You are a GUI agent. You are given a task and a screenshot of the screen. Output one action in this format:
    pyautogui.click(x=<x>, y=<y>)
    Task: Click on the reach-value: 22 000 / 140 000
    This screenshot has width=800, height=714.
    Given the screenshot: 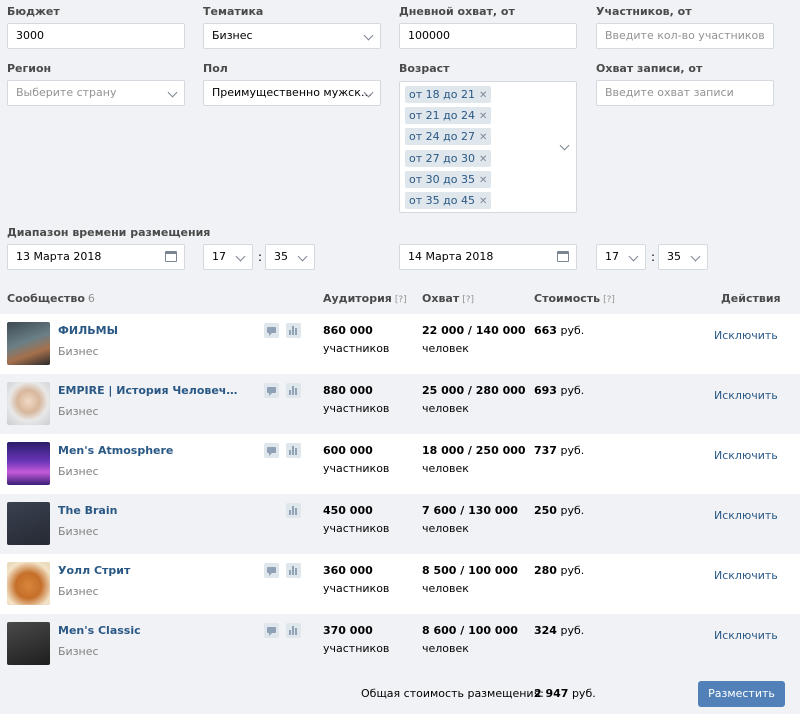 What is the action you would take?
    pyautogui.click(x=474, y=330)
    